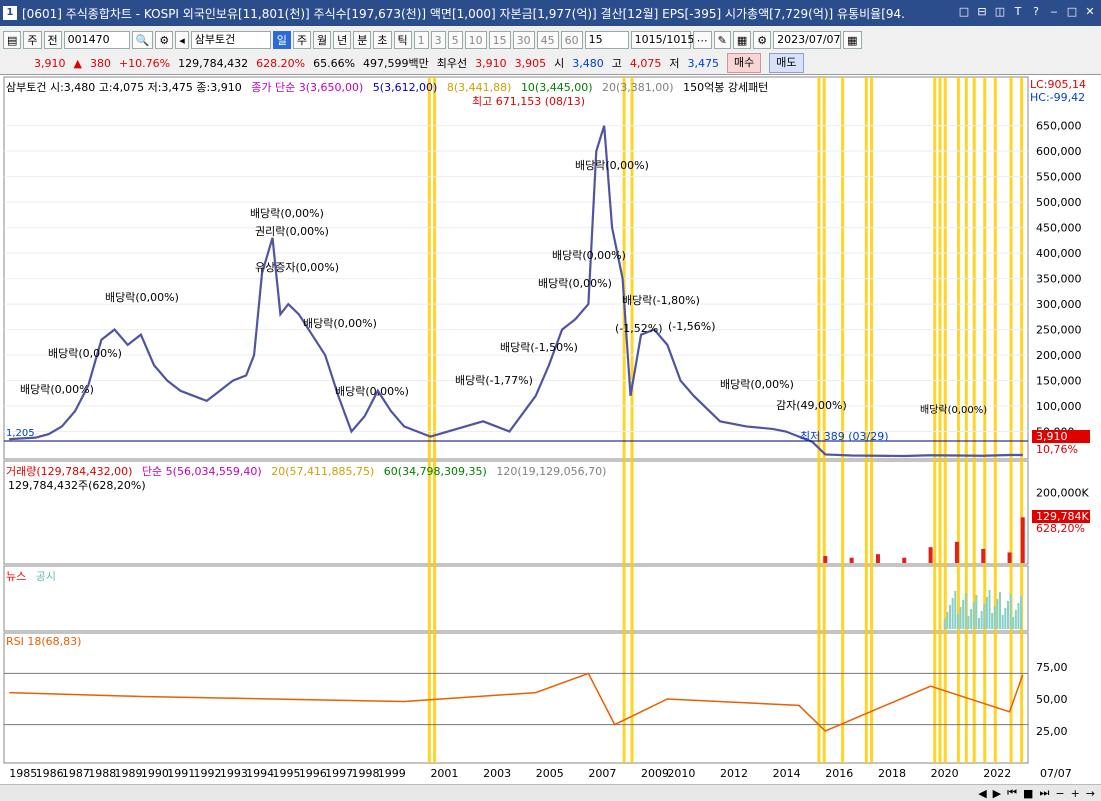  What do you see at coordinates (982, 793) in the screenshot?
I see `scroll-left-icon: ◀` at bounding box center [982, 793].